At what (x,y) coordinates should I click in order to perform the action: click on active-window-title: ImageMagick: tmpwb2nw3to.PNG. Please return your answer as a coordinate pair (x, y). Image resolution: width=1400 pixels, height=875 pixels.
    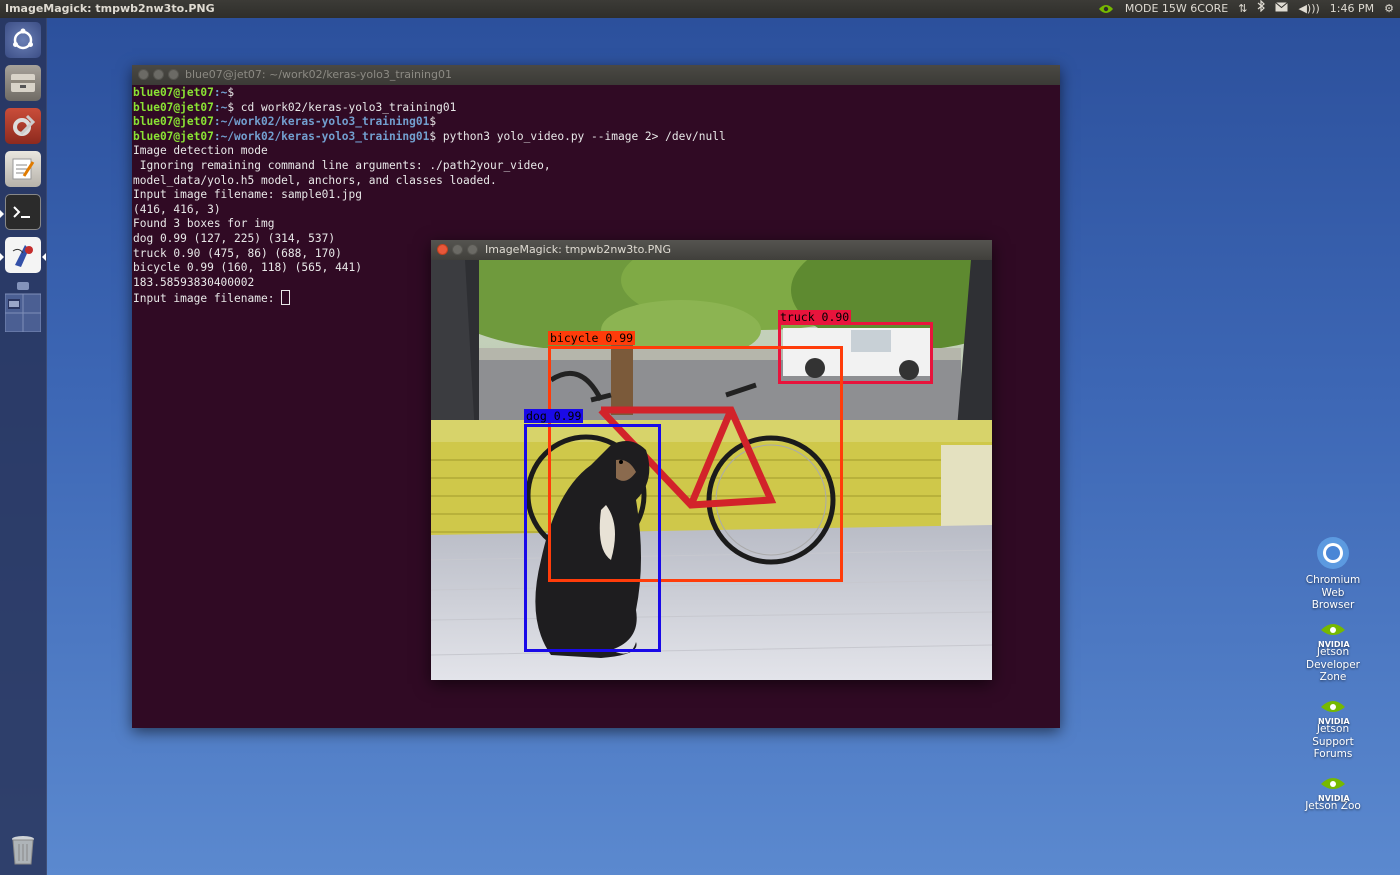
    Looking at the image, I should click on (110, 8).